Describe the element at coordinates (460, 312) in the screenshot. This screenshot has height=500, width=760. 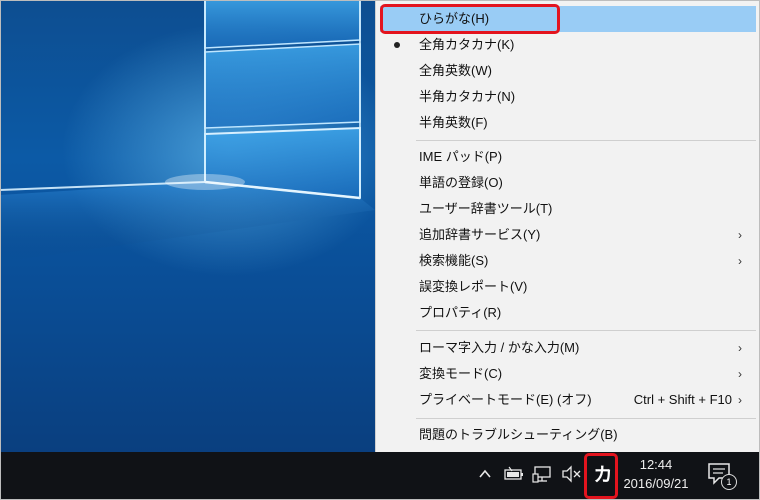
I see `menu-item-label: プロパティ(R)` at that location.